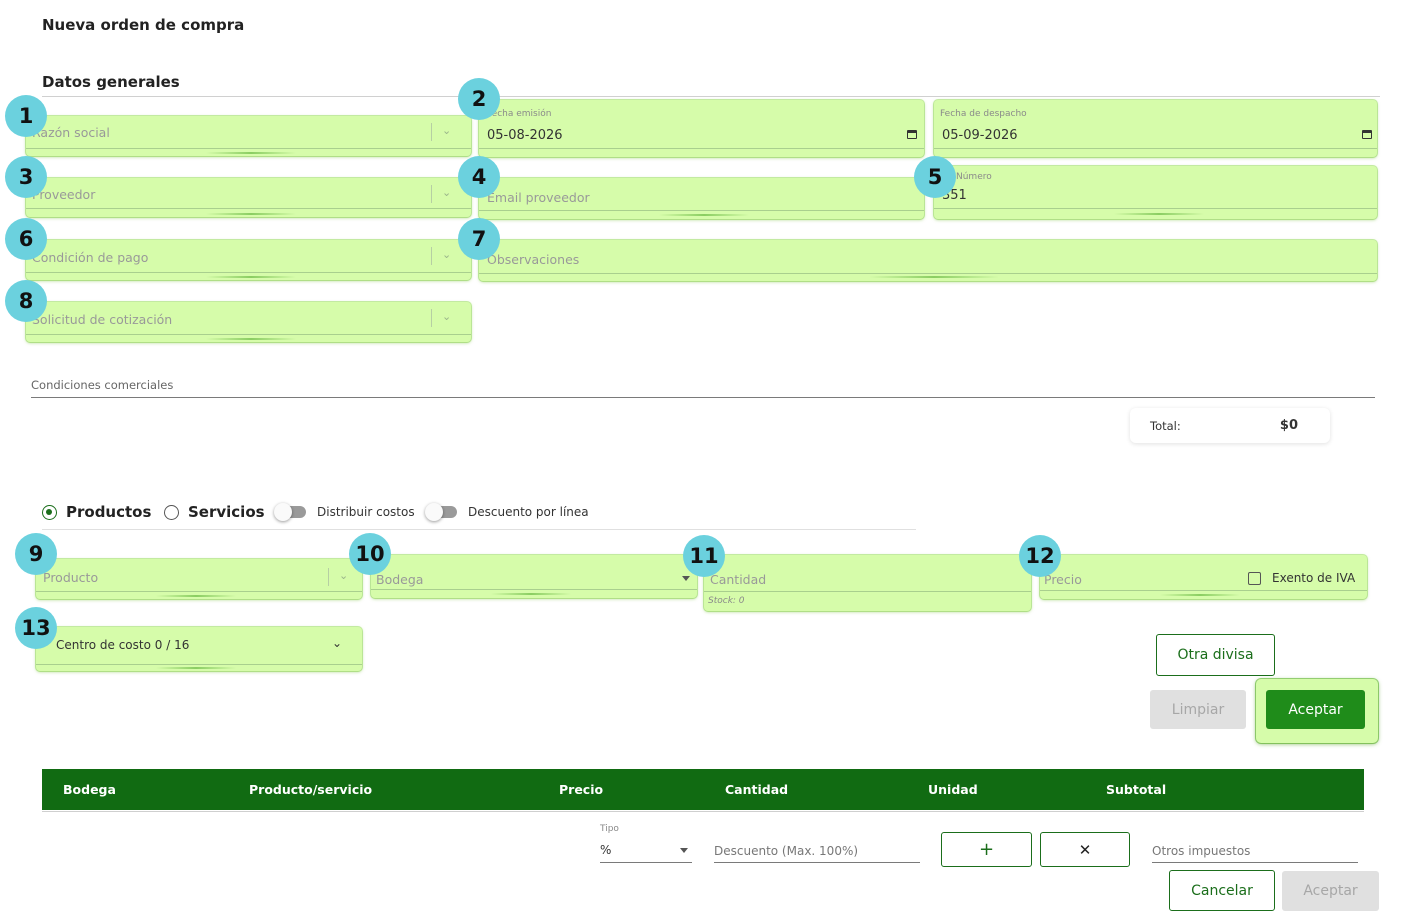 This screenshot has width=1406, height=919. I want to click on condicion-pago-select: Condición de pago ⌄, so click(248, 260).